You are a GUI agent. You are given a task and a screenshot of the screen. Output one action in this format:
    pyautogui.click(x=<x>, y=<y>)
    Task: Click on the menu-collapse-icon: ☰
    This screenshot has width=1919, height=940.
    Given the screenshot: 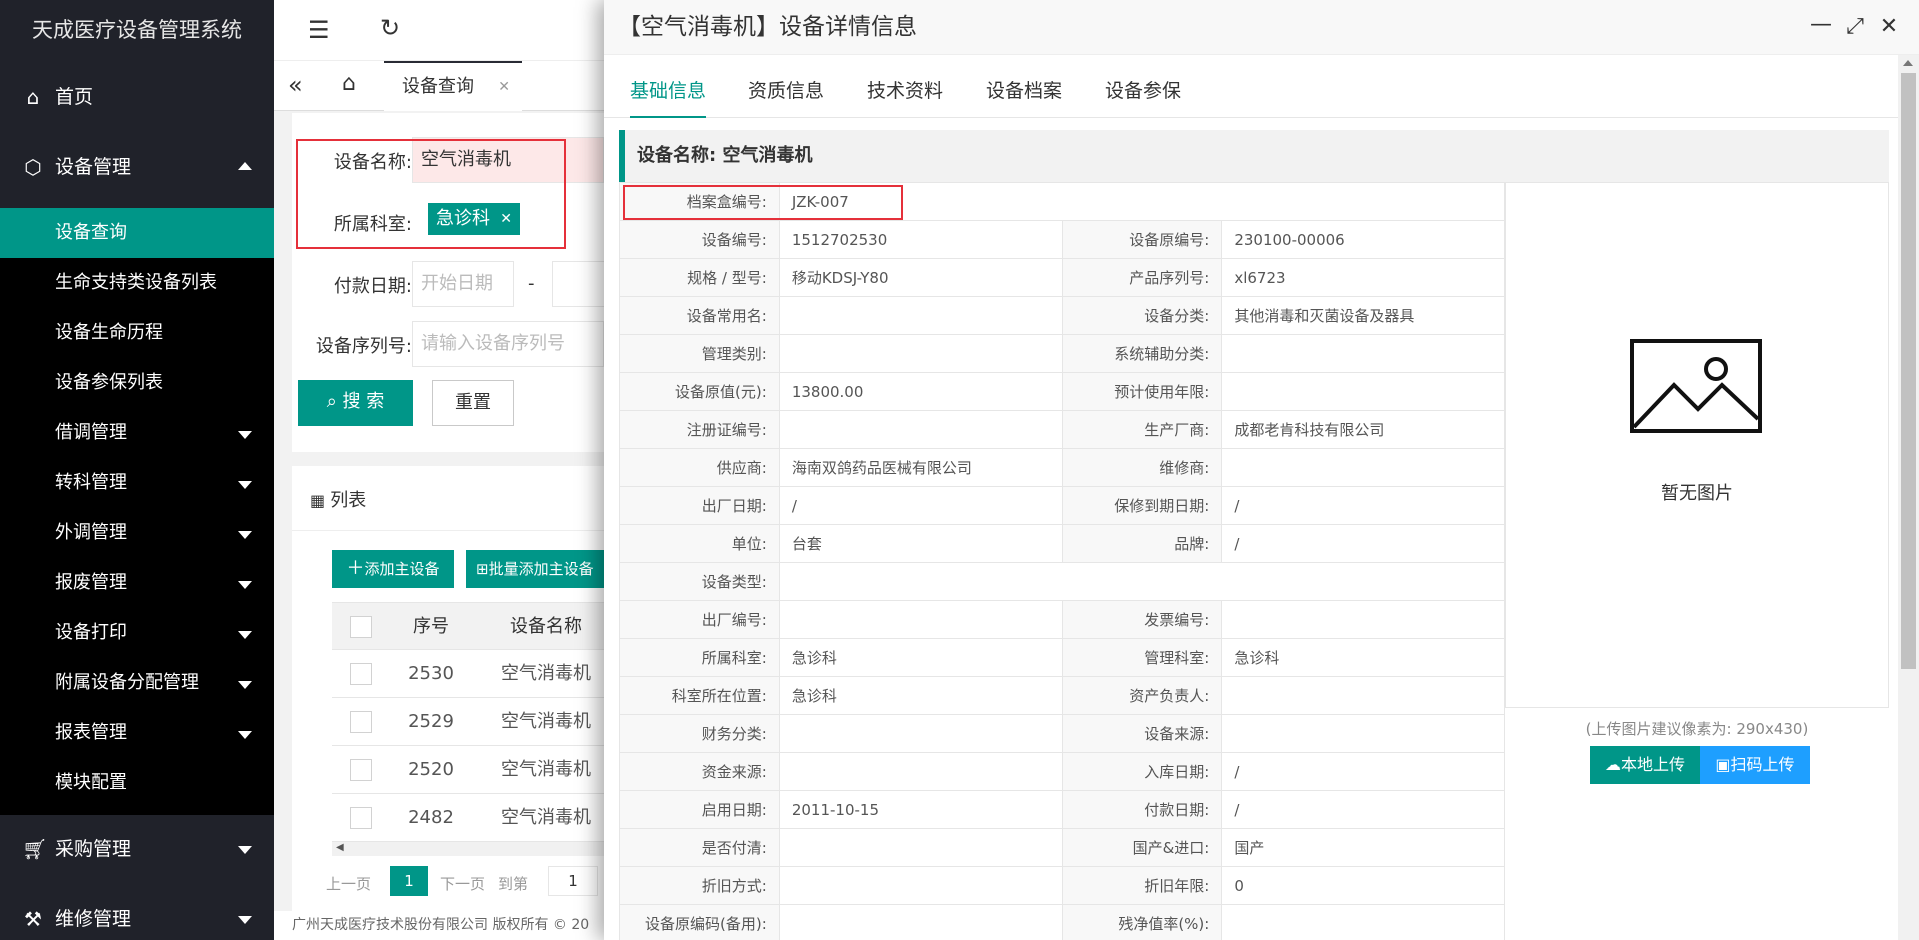 What is the action you would take?
    pyautogui.click(x=319, y=30)
    